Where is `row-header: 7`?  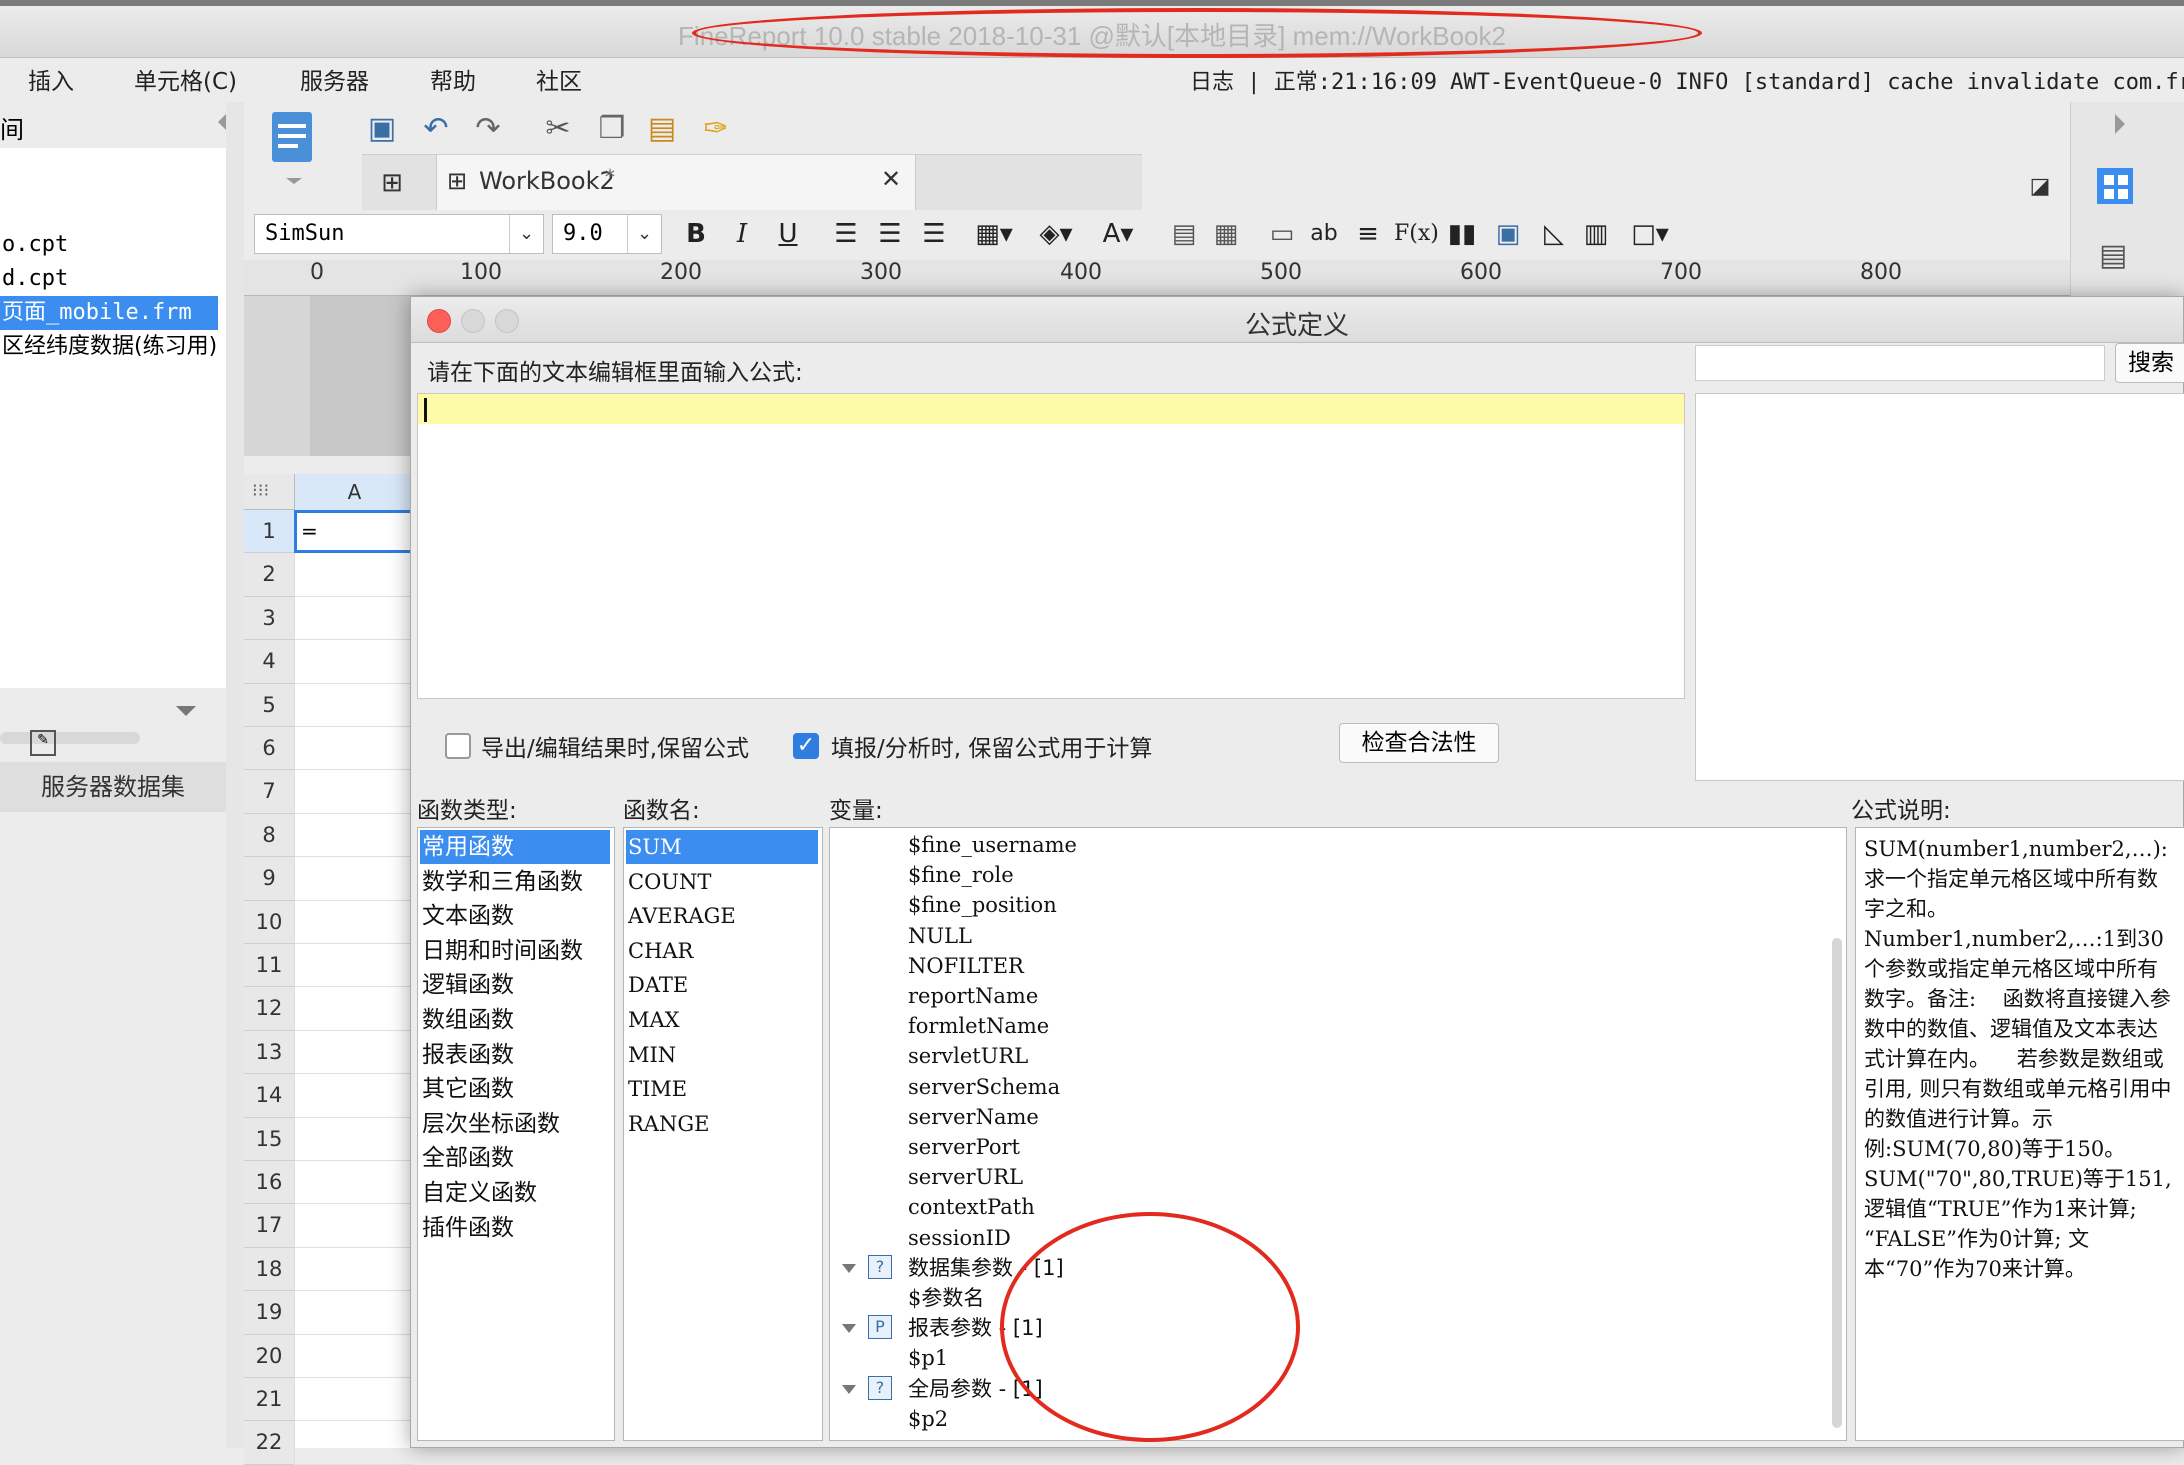 row-header: 7 is located at coordinates (269, 792).